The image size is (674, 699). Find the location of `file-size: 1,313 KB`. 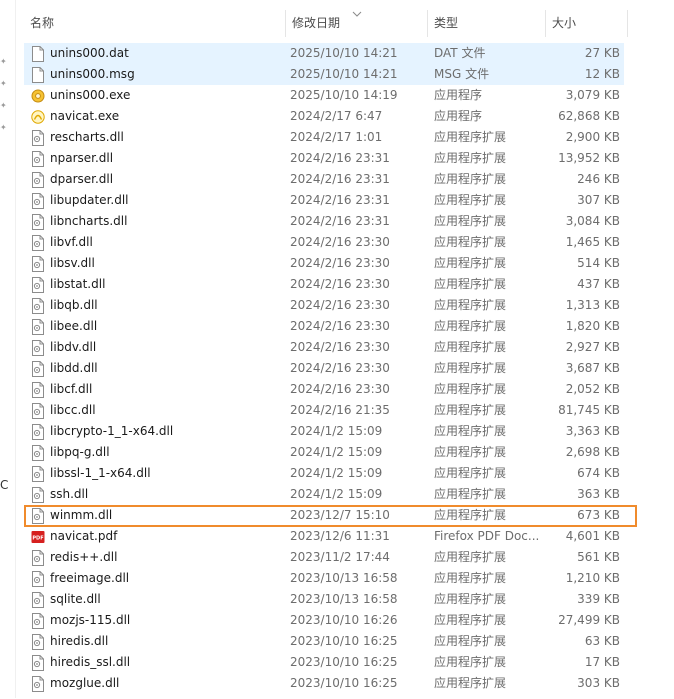

file-size: 1,313 KB is located at coordinates (592, 305).